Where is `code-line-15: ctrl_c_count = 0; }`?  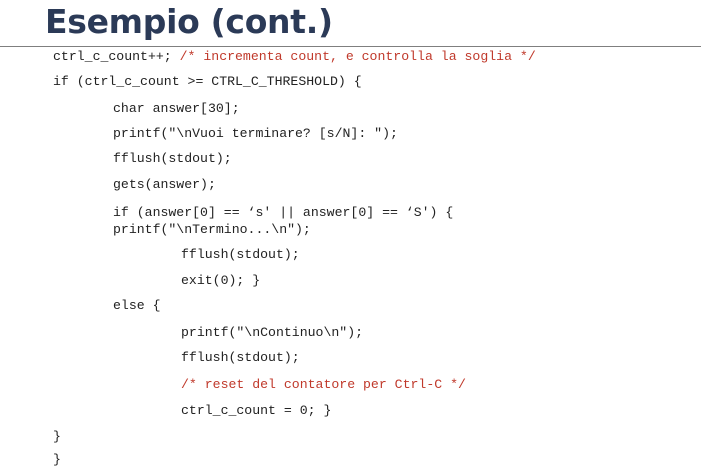
code-line-15: ctrl_c_count = 0; } is located at coordinates (256, 410).